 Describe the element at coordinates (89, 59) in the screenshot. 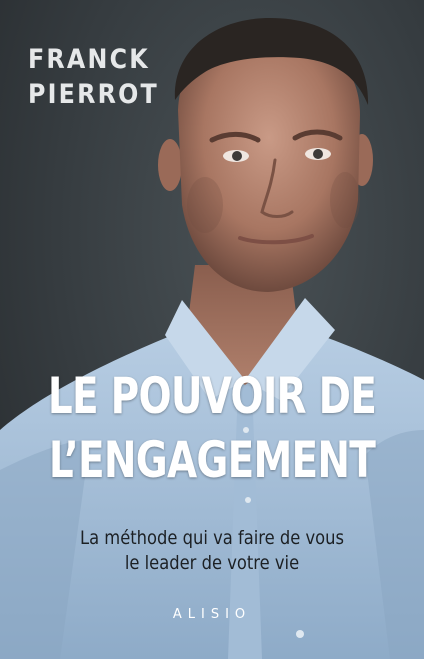

I see `author-first-name: FRANCK` at that location.